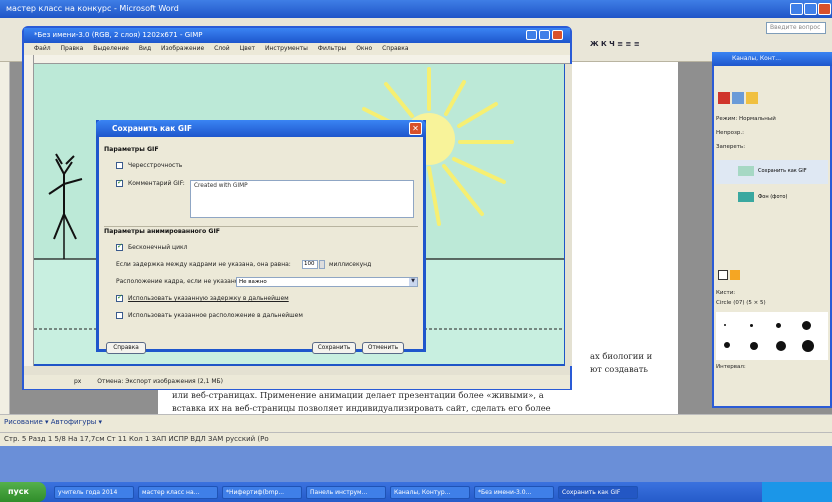 This screenshot has height=502, width=832. I want to click on delay-unit: миллисекунд, so click(350, 264).